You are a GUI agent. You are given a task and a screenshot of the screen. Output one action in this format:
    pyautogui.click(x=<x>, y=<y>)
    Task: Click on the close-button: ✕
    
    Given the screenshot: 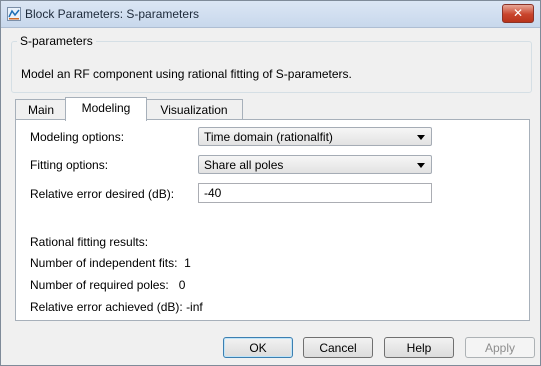 What is the action you would take?
    pyautogui.click(x=518, y=13)
    